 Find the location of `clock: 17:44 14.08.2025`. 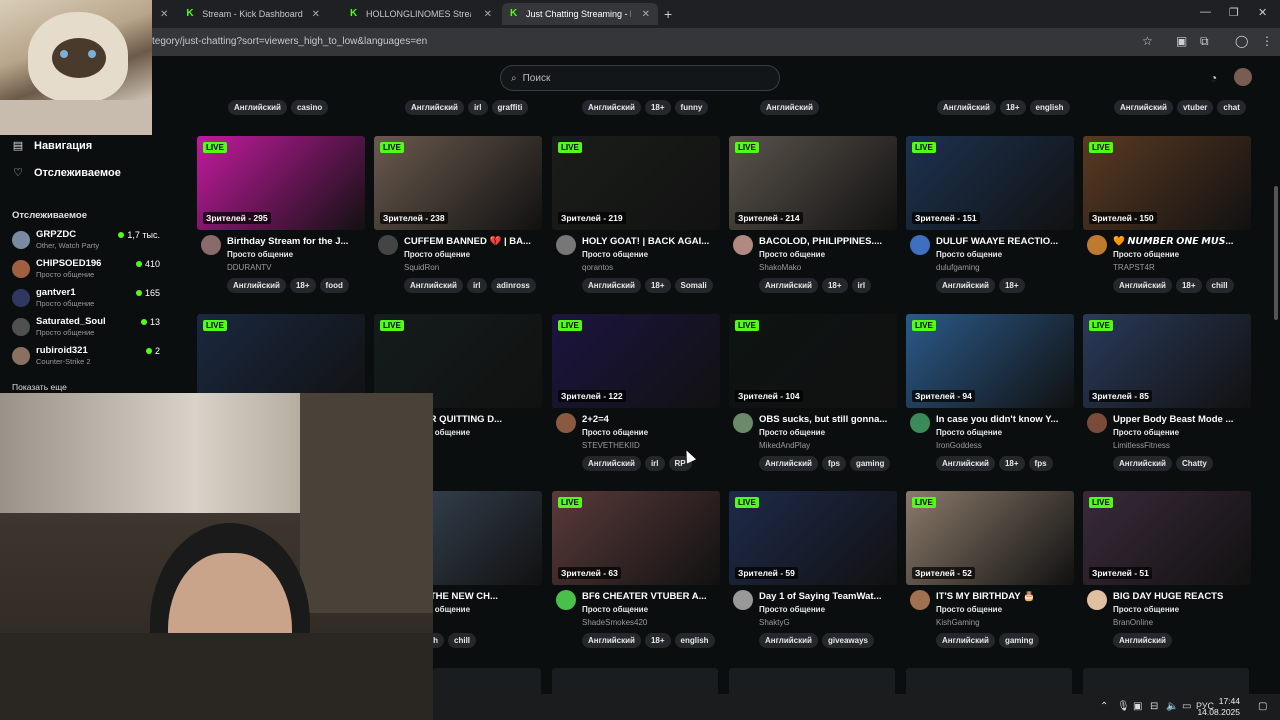

clock: 17:44 14.08.2025 is located at coordinates (1218, 707).